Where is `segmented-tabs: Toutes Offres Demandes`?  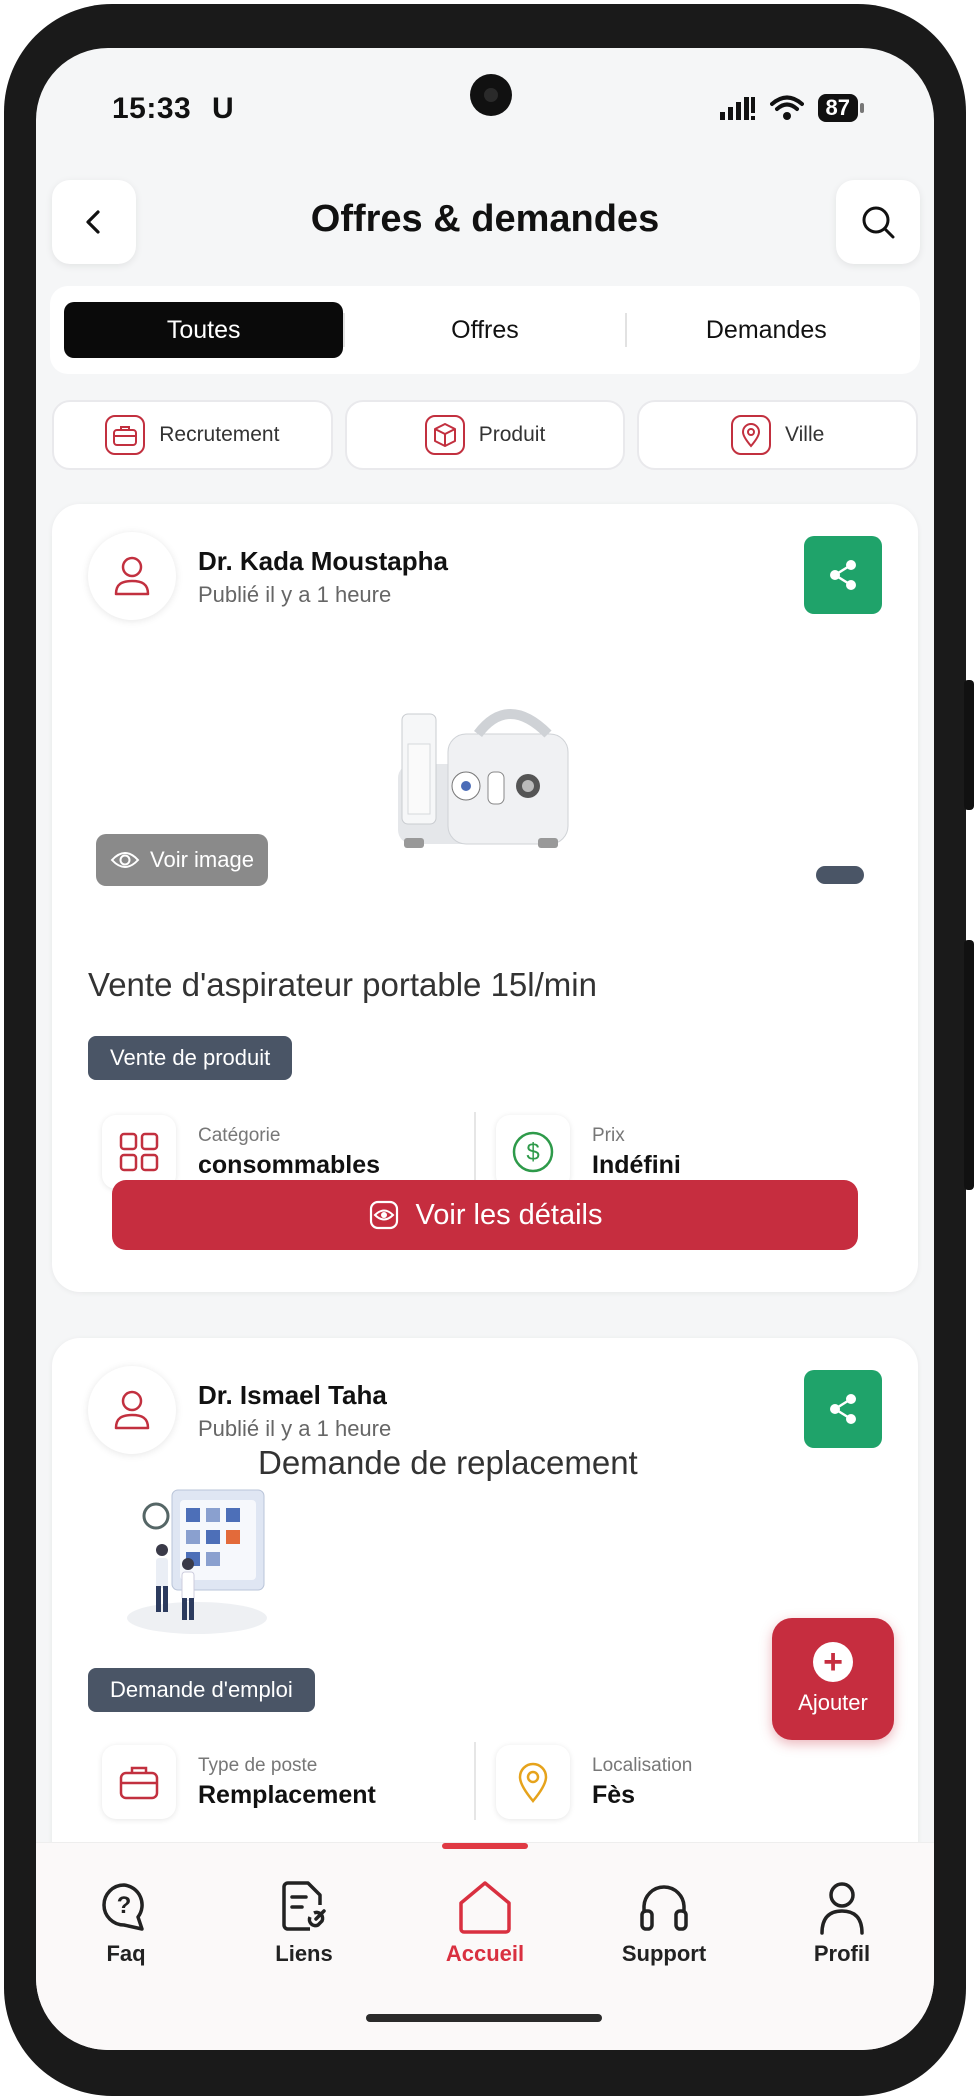
segmented-tabs: Toutes Offres Demandes is located at coordinates (485, 330).